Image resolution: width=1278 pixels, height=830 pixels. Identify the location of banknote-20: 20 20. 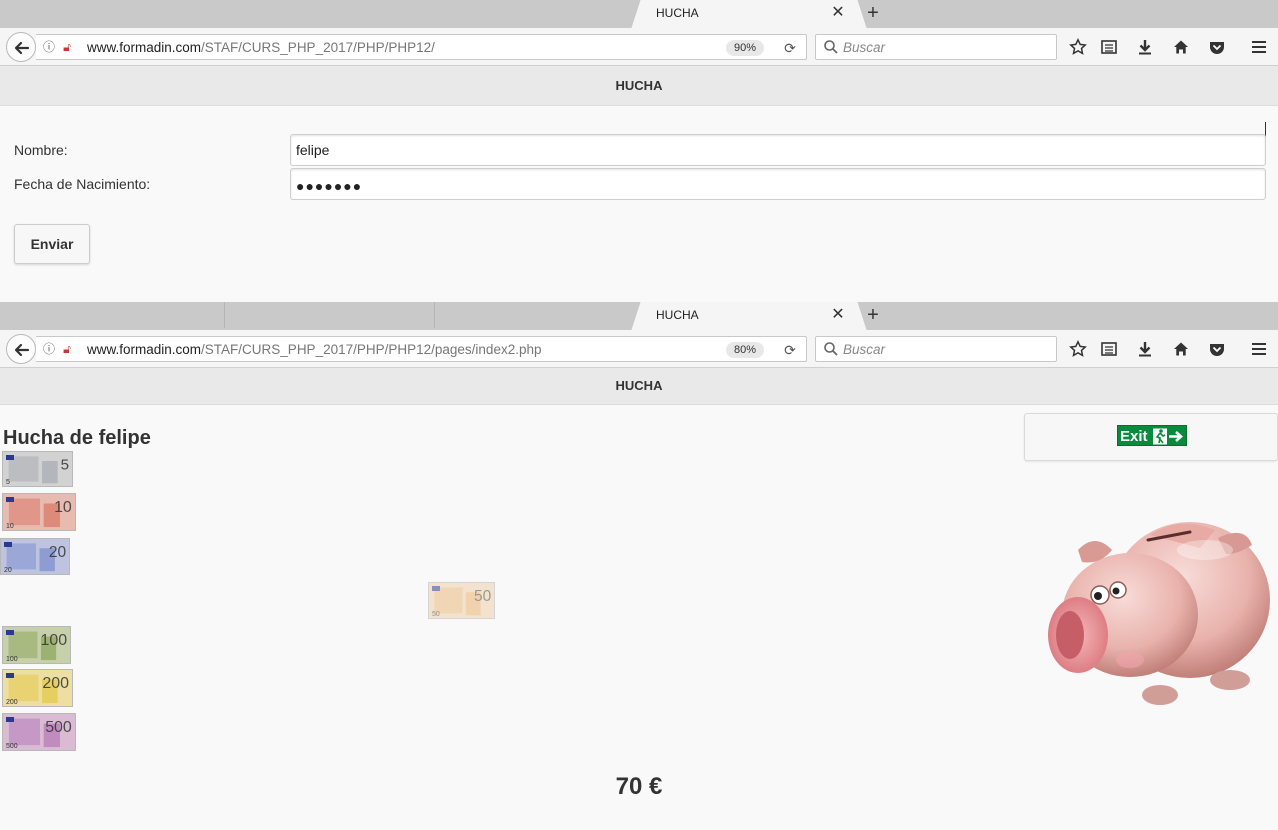
(35, 556).